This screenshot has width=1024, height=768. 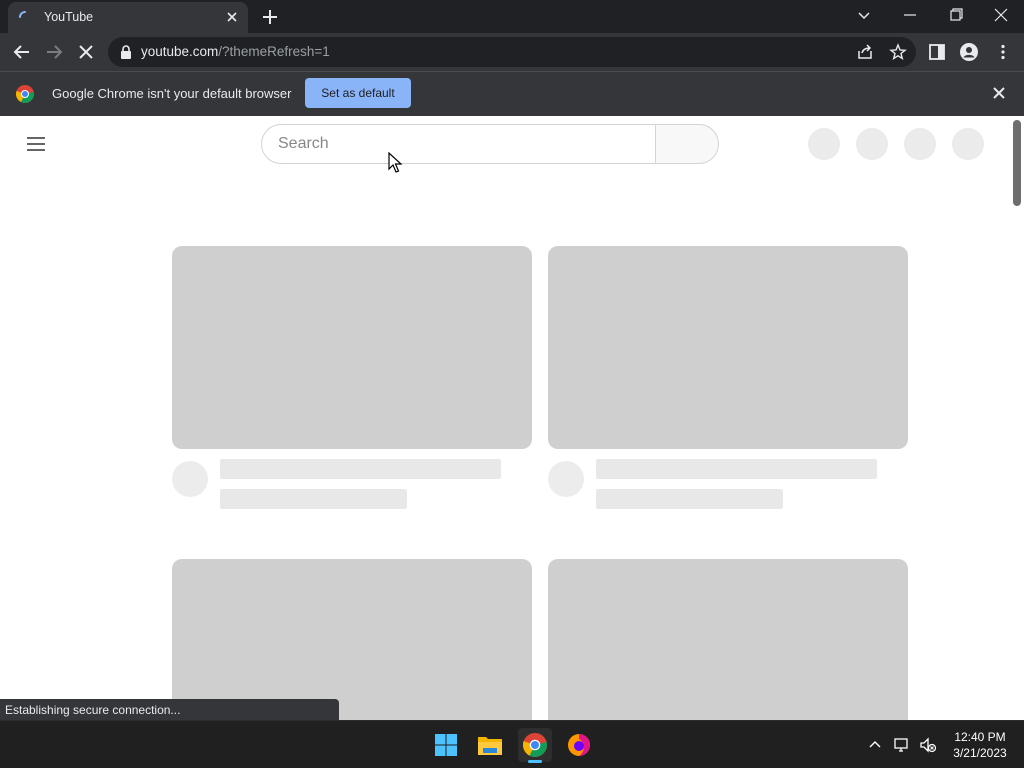 What do you see at coordinates (54, 52) in the screenshot?
I see `forward-arrow-icon` at bounding box center [54, 52].